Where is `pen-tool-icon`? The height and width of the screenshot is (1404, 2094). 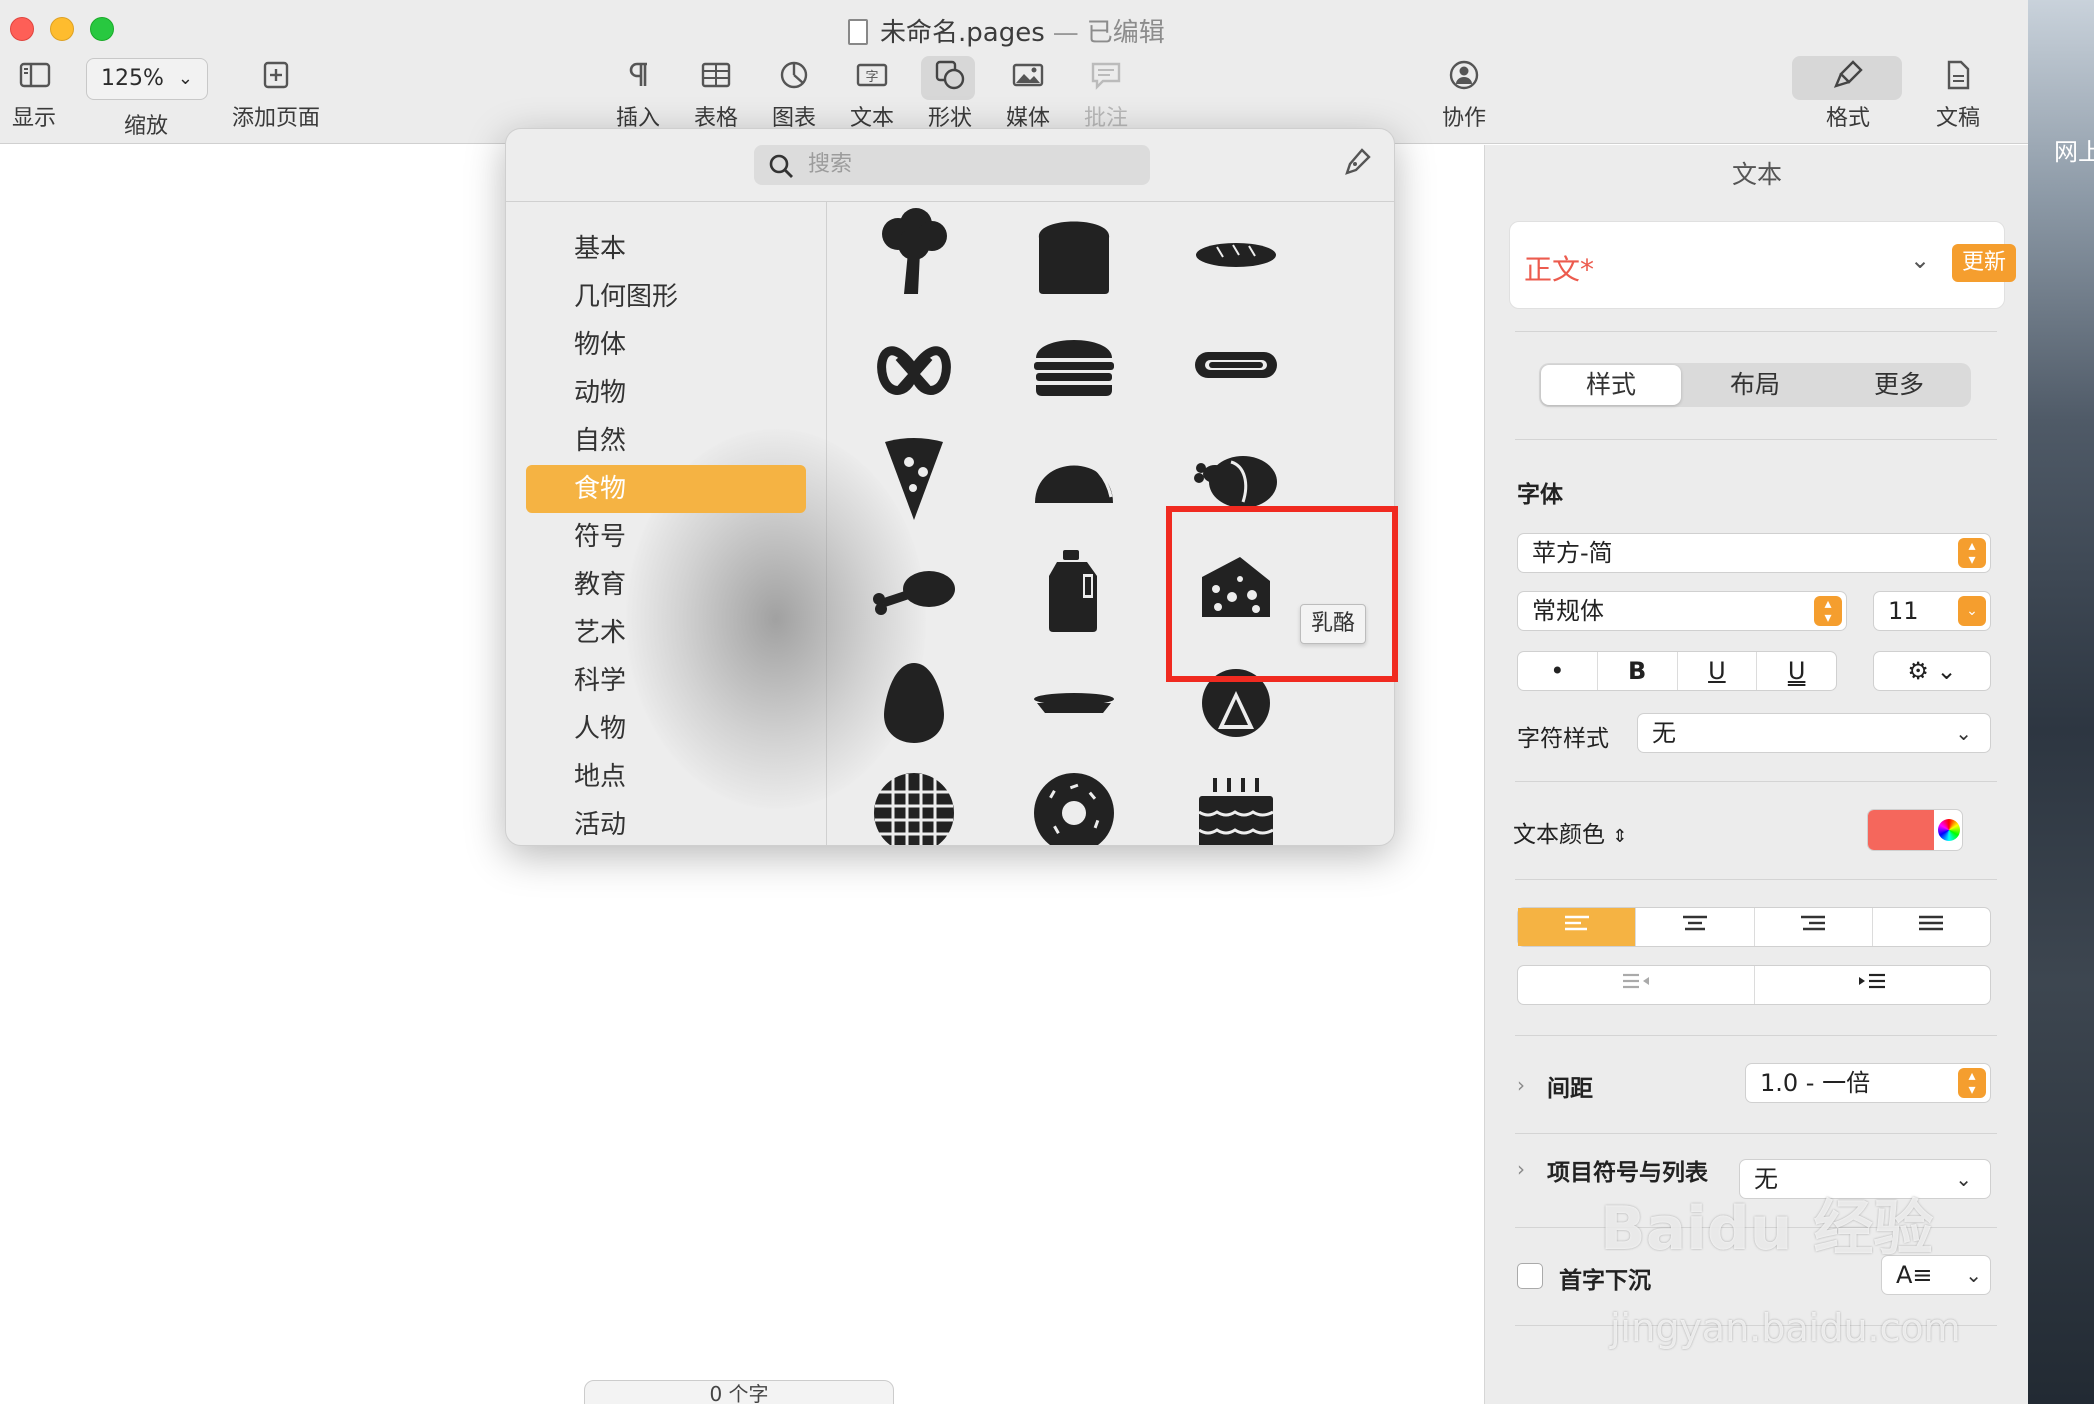 pen-tool-icon is located at coordinates (1357, 162).